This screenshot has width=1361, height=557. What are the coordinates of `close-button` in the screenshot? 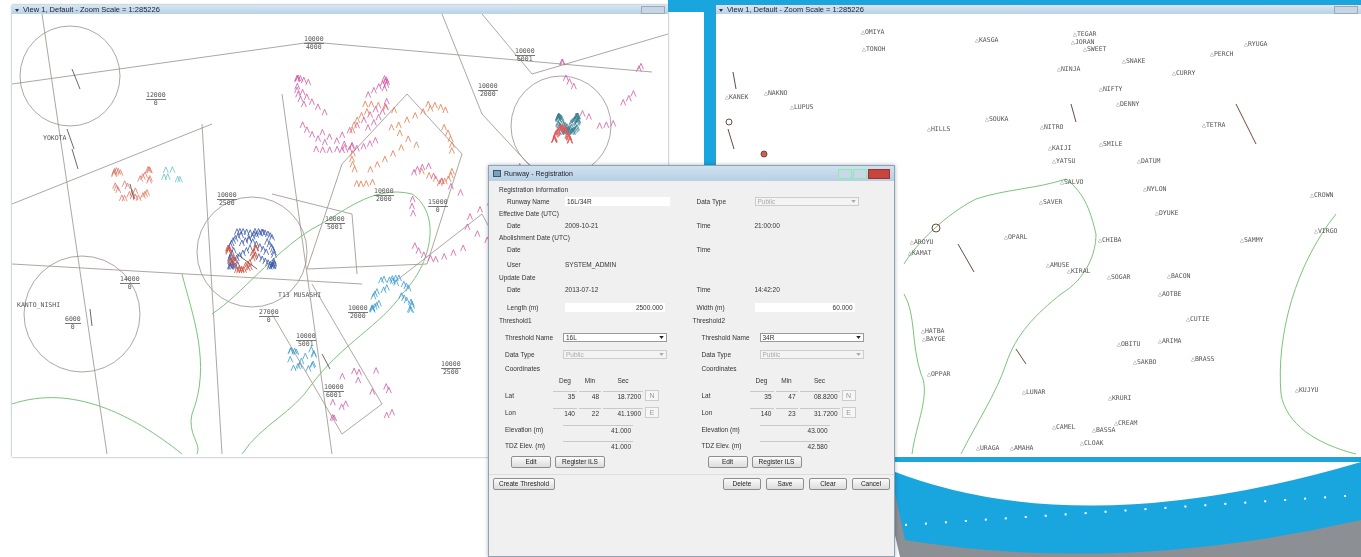 It's located at (879, 173).